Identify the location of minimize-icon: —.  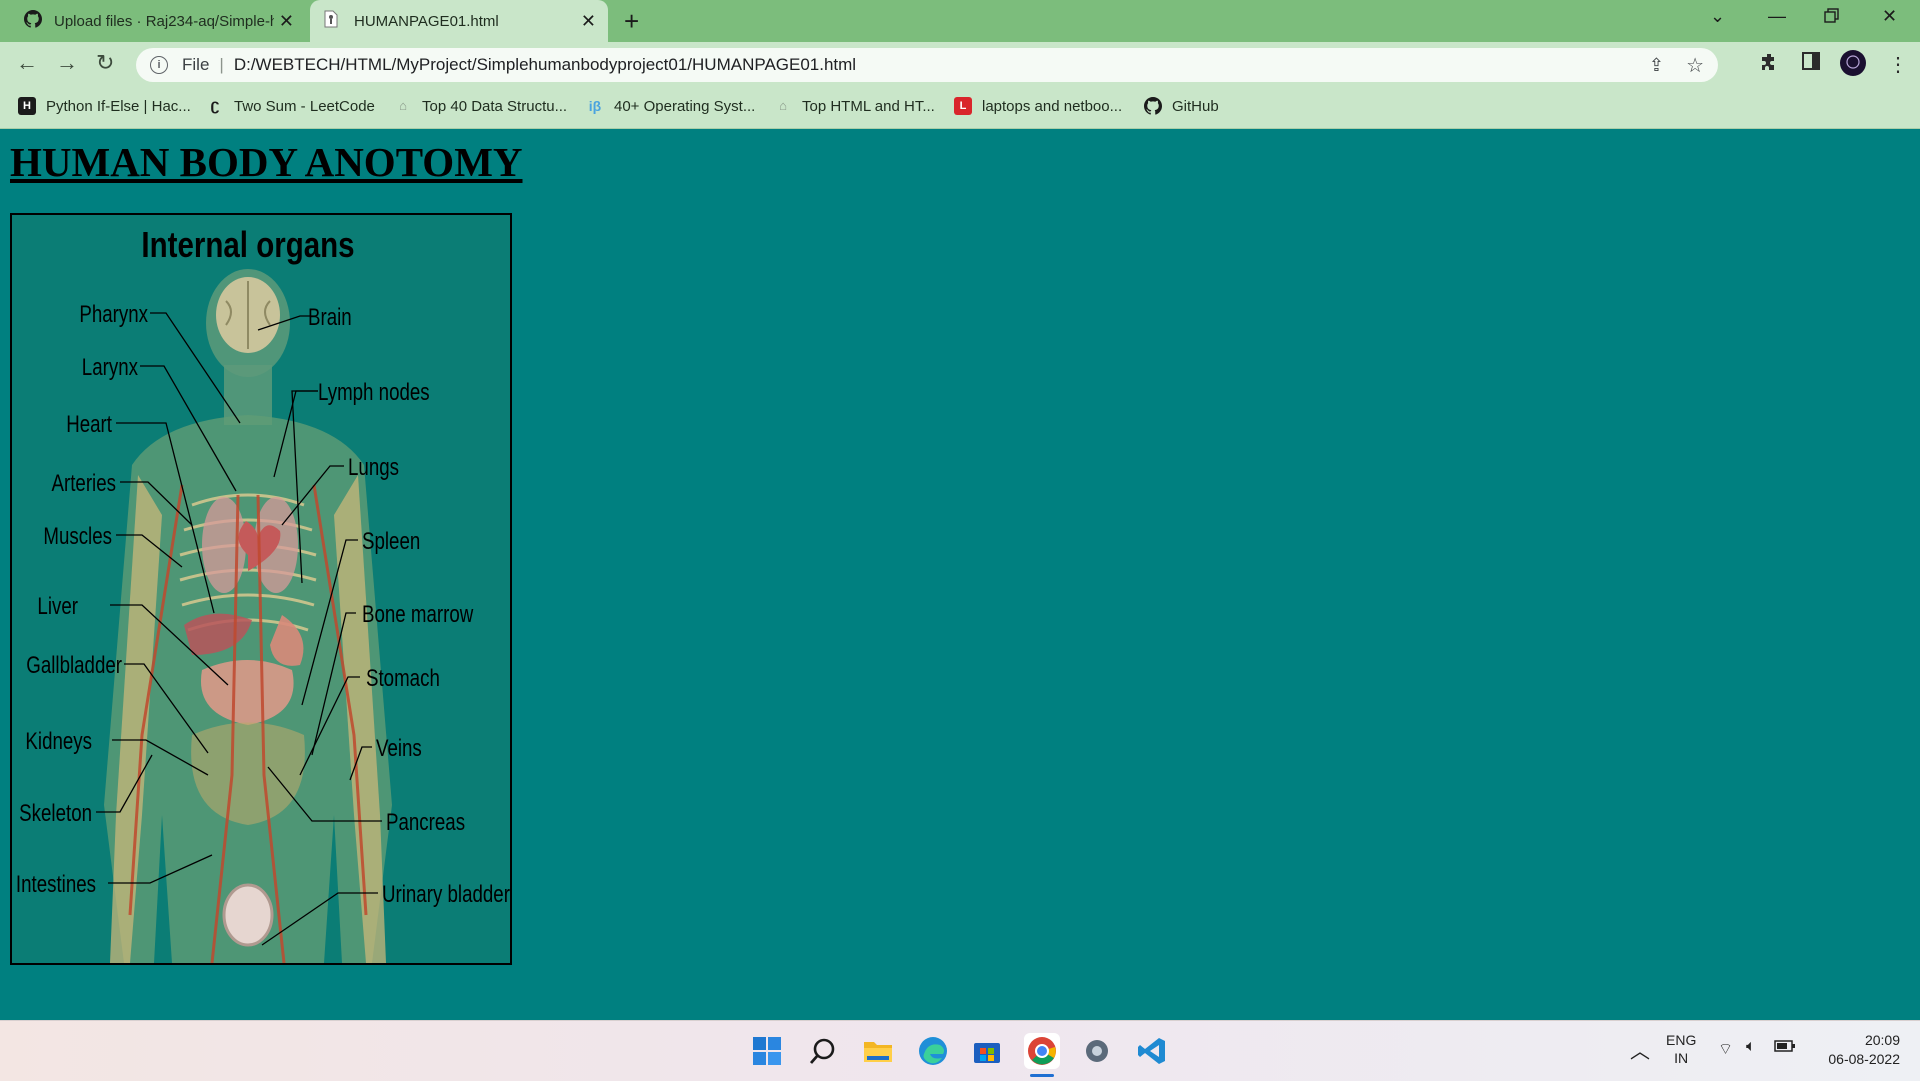
(1777, 16).